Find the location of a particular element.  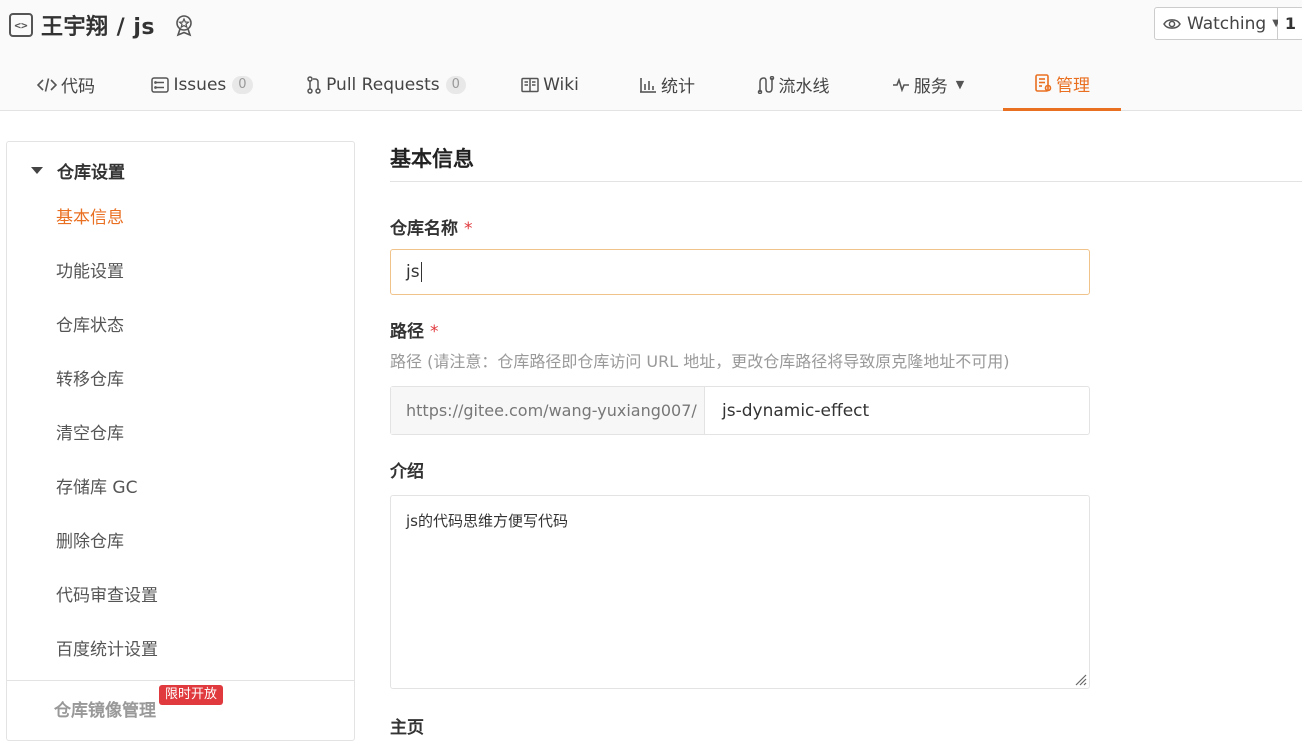

watch-label: Watching is located at coordinates (1227, 23).